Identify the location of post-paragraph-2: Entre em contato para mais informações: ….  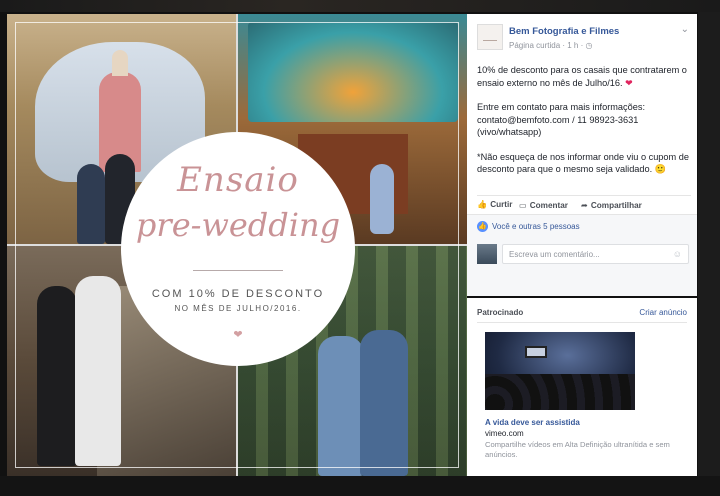
(584, 120).